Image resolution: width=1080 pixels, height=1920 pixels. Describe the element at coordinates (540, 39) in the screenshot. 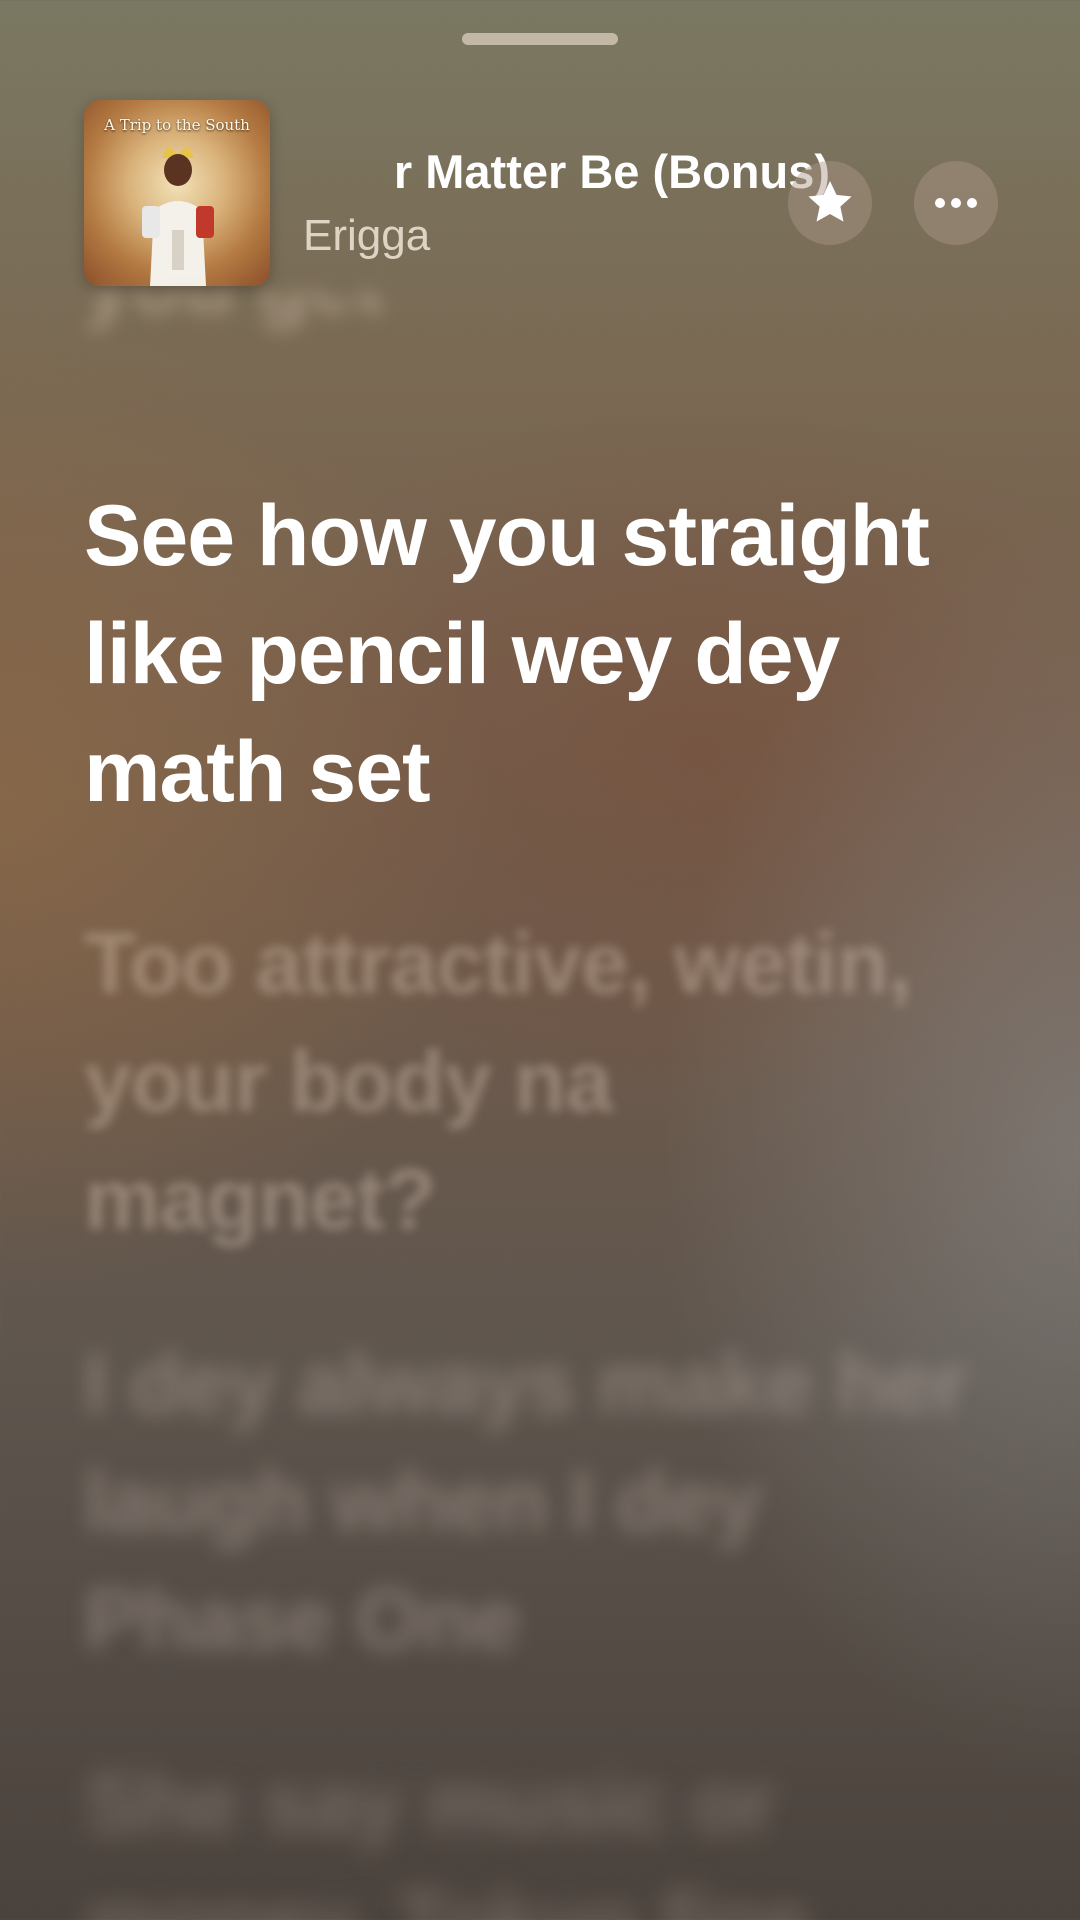

I see `sheet-grabber` at that location.